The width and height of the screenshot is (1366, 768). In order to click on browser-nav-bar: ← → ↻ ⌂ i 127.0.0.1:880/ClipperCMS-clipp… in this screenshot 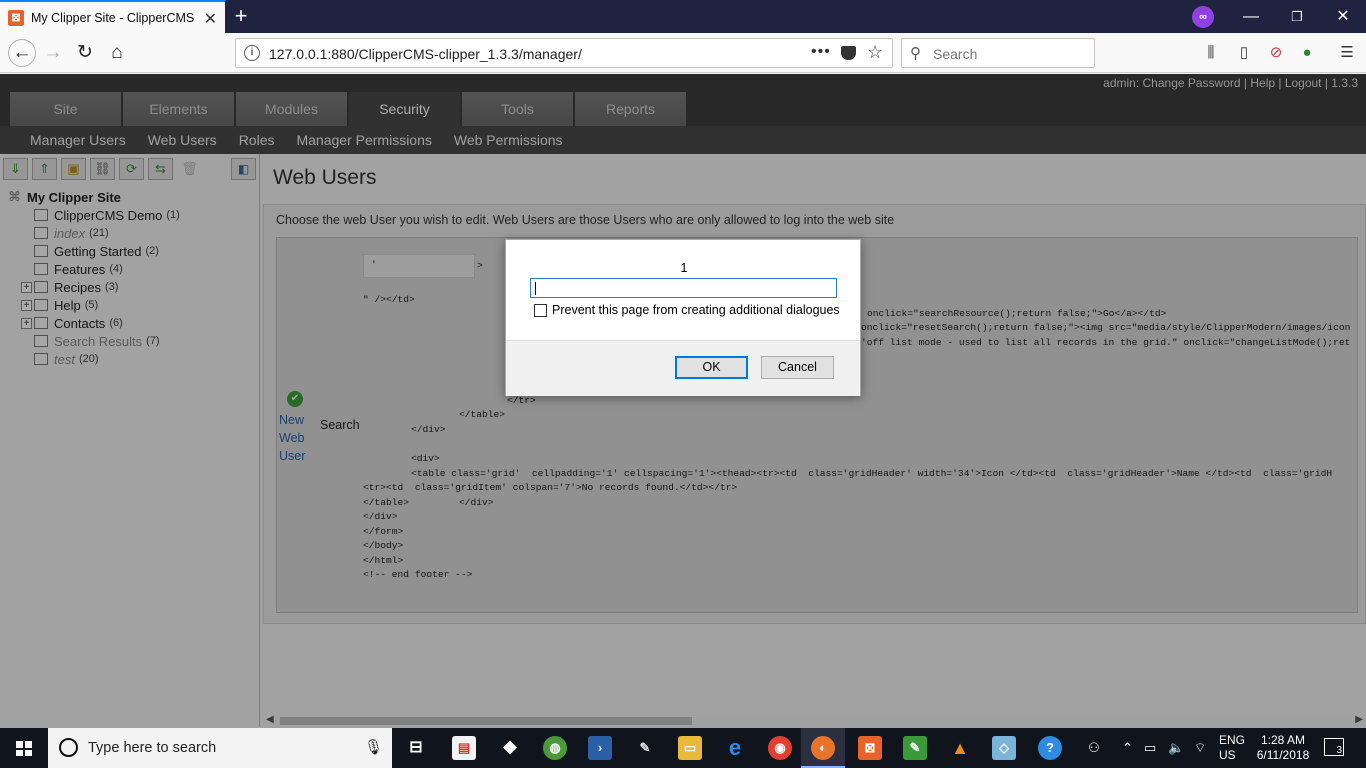, I will do `click(683, 53)`.